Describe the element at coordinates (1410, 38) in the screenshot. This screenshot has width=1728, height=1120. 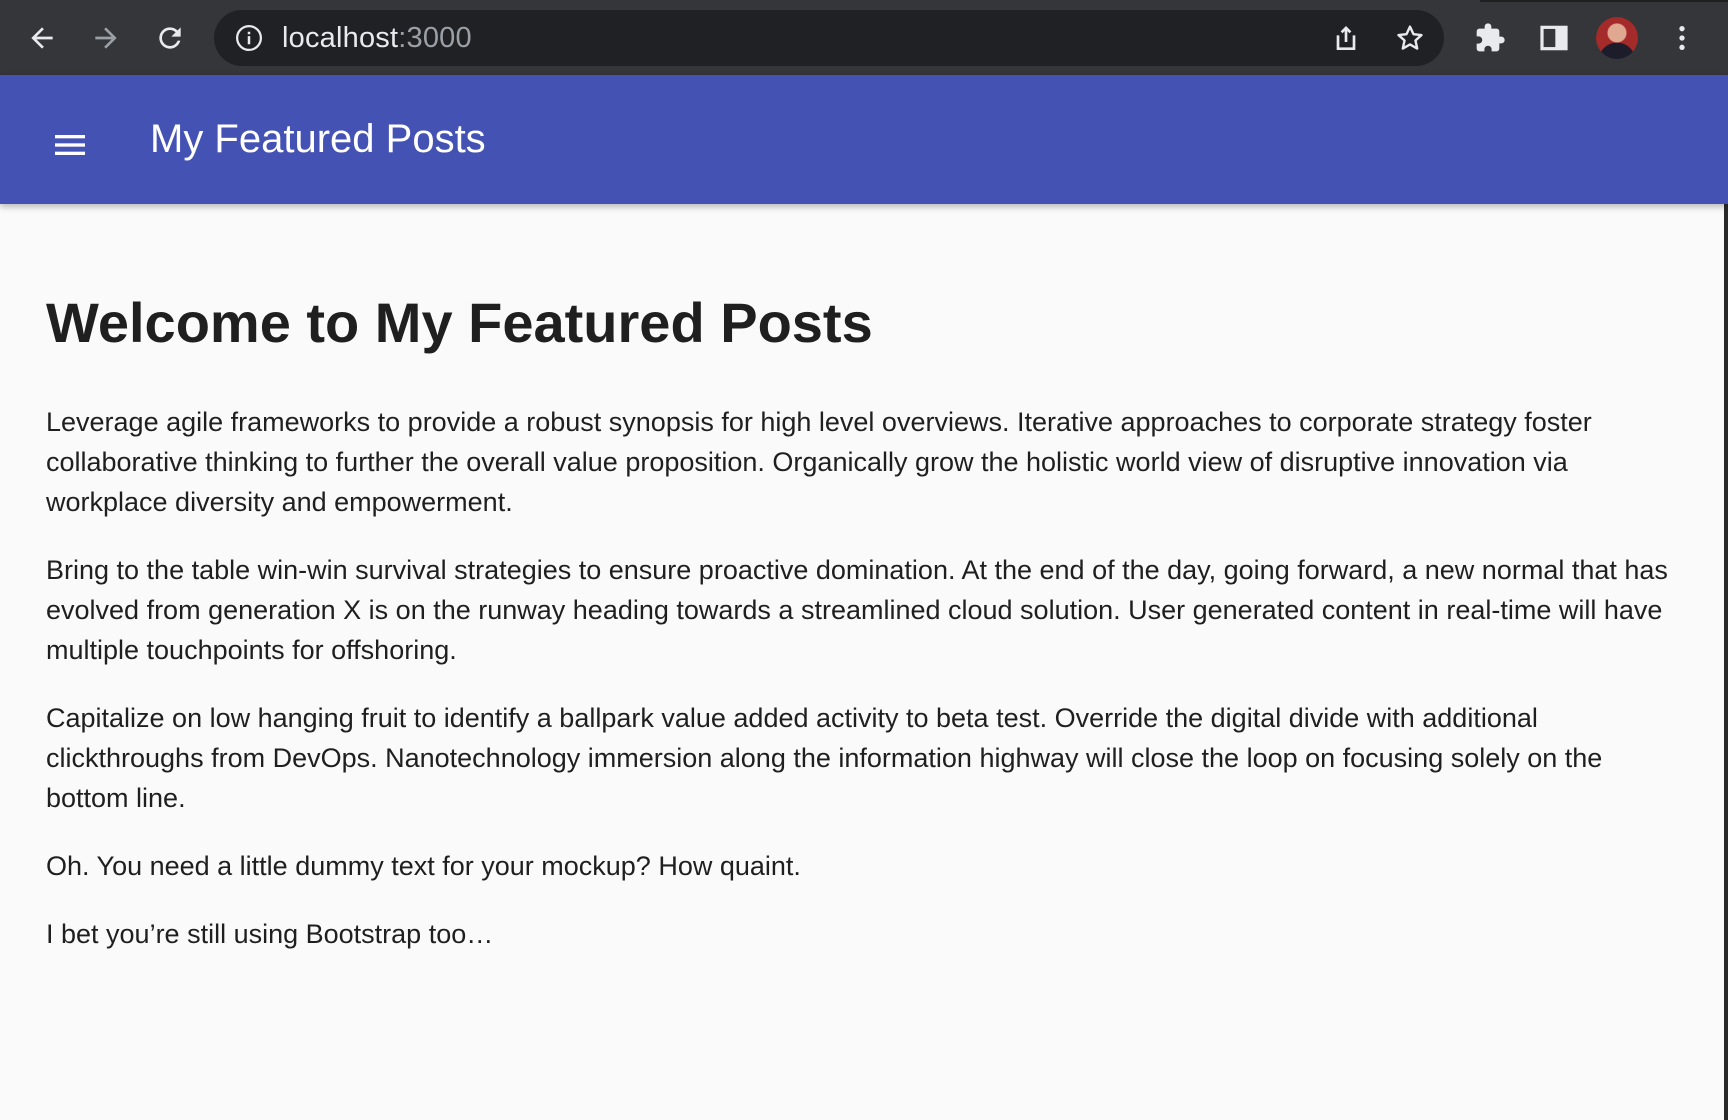
I see `star-icon` at that location.